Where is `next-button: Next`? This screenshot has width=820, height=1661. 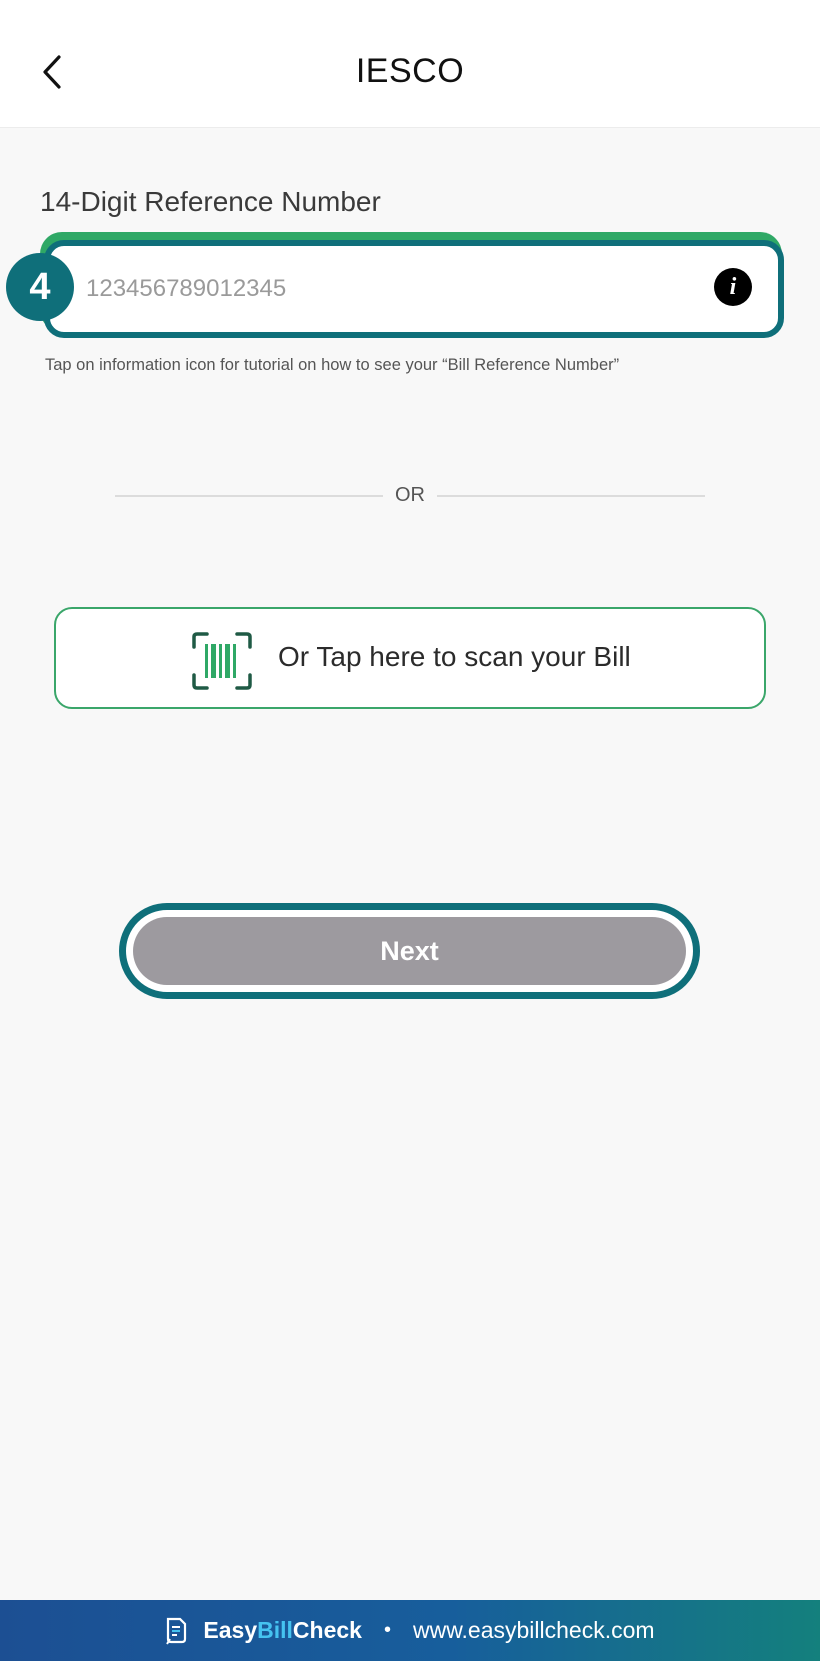
next-button: Next is located at coordinates (409, 951).